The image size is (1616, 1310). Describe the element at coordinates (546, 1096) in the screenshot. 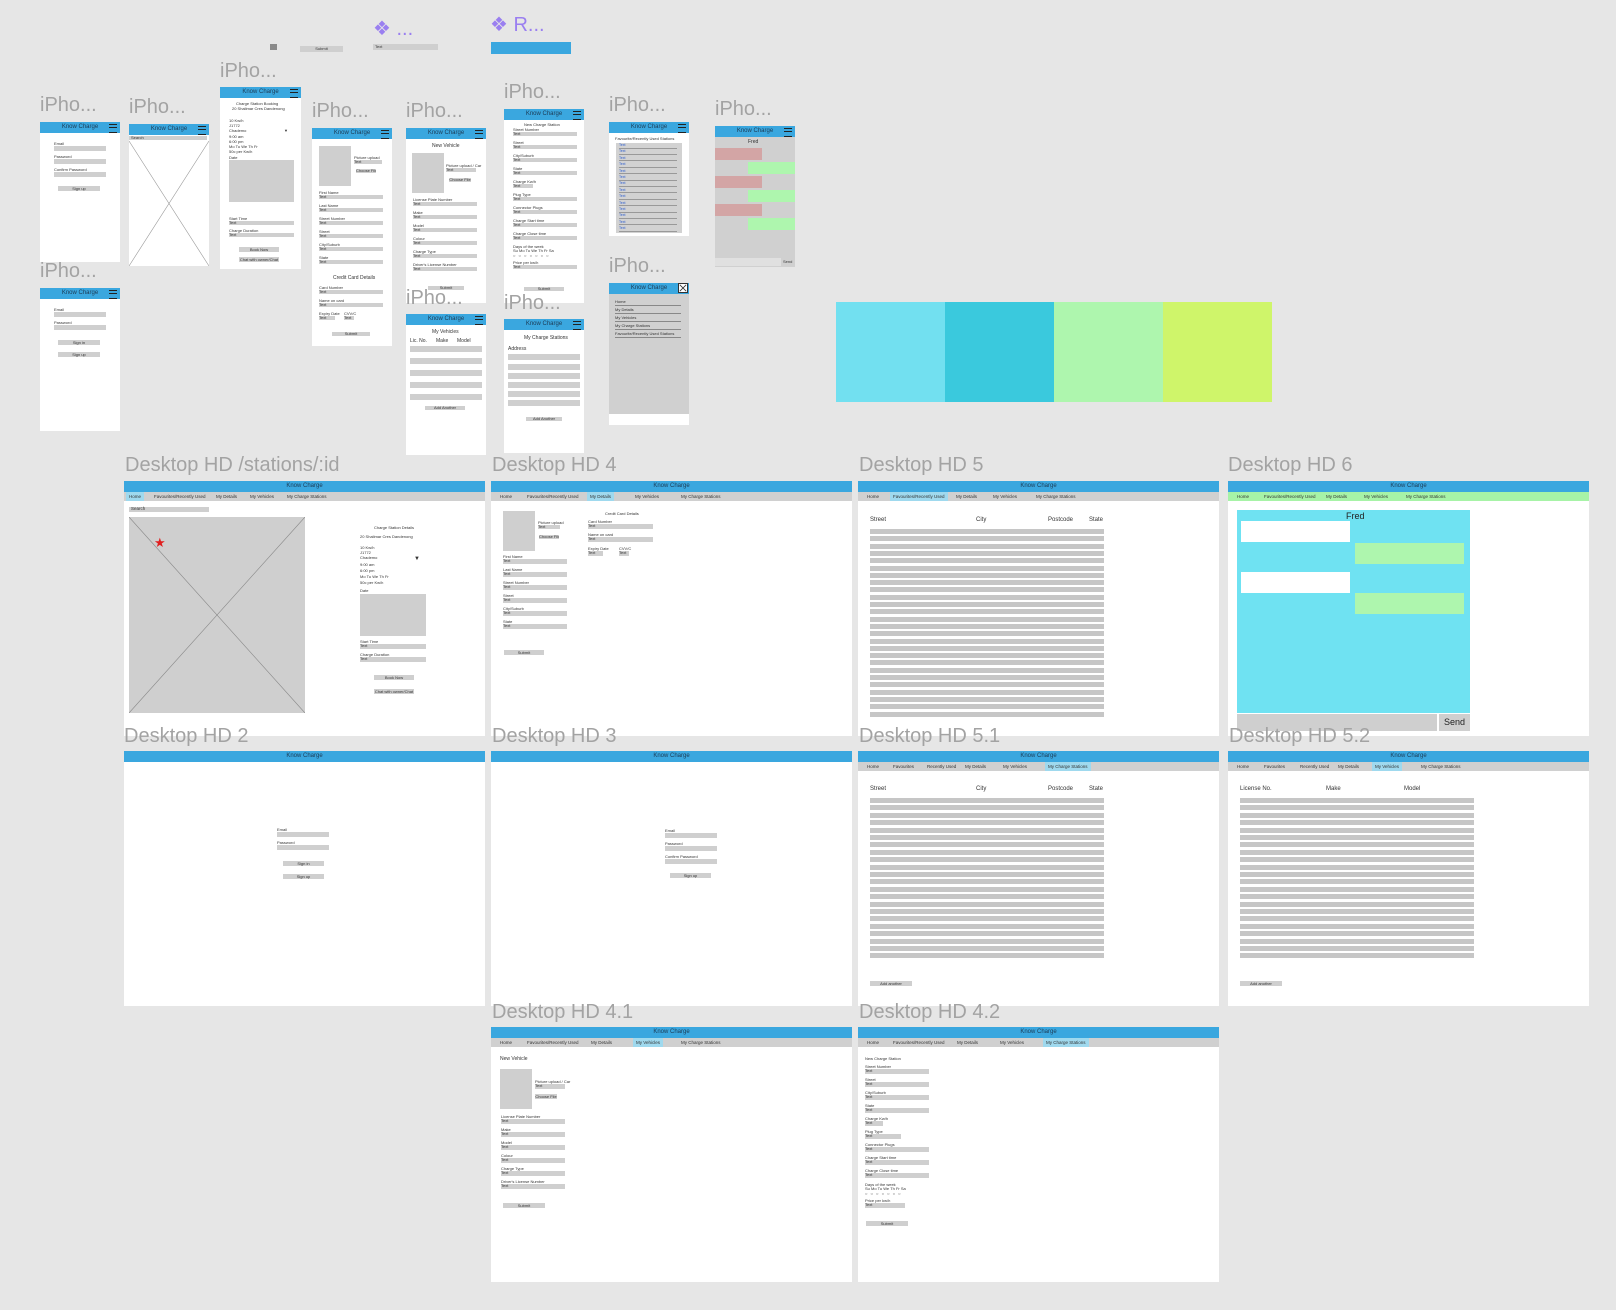

I see `choose-file-button: Choose File` at that location.